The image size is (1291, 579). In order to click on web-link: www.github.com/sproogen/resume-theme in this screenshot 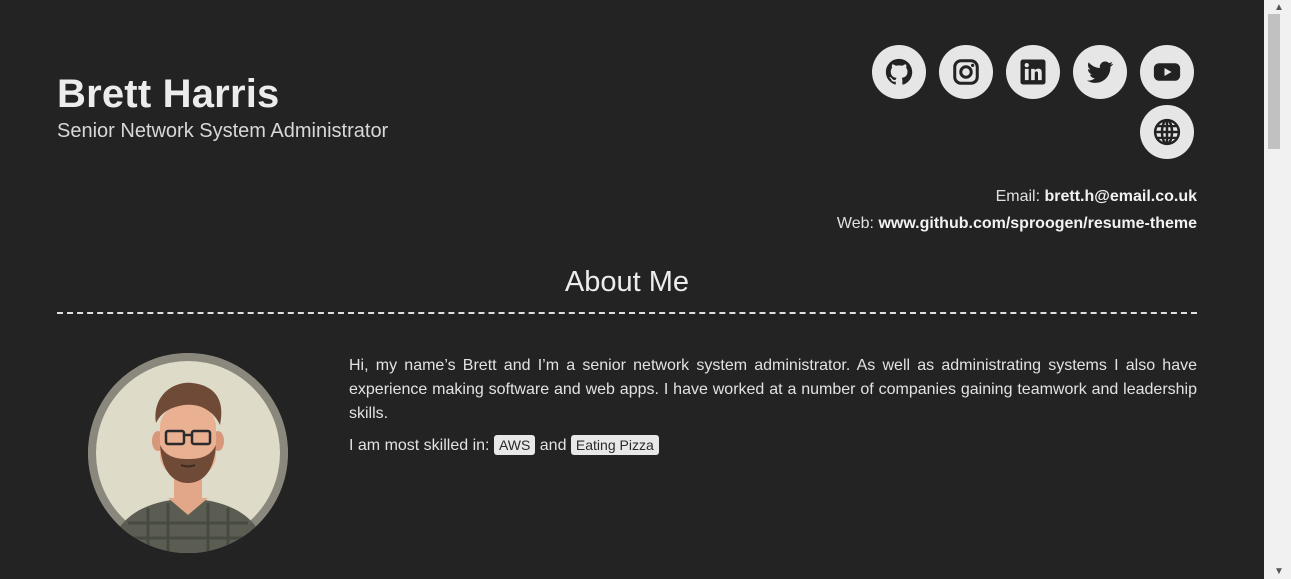, I will do `click(1037, 223)`.